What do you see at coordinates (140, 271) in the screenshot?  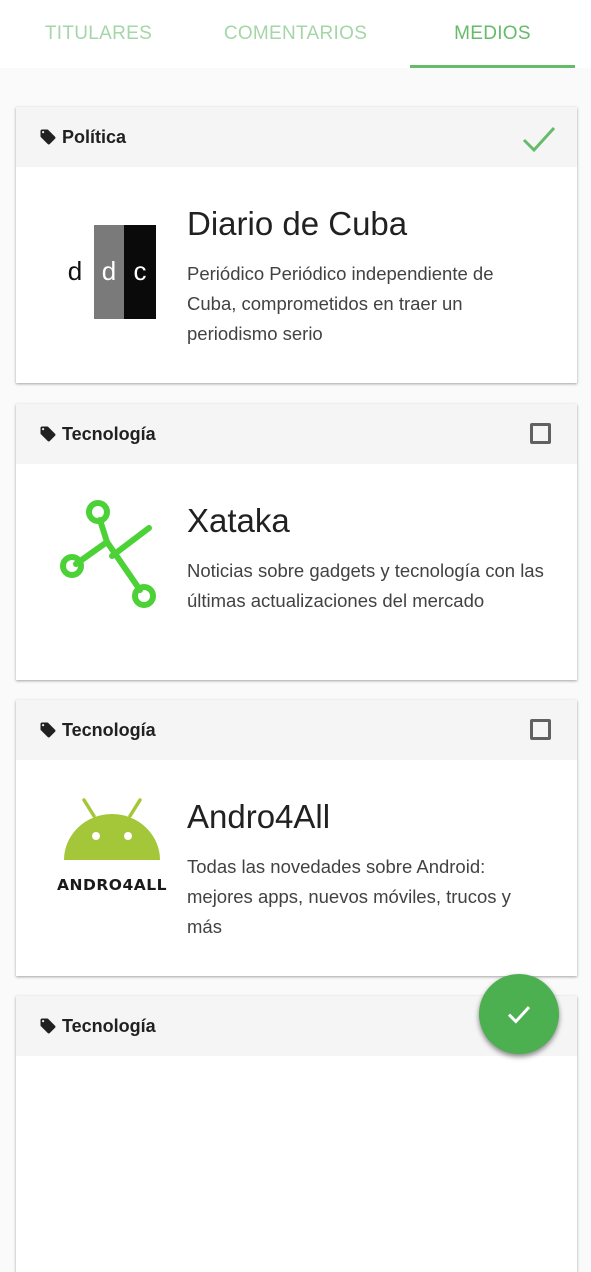 I see `ddc-logo-letter-3: c` at bounding box center [140, 271].